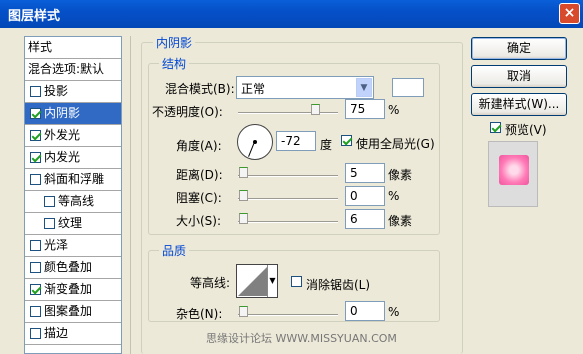 The height and width of the screenshot is (354, 583). Describe the element at coordinates (400, 175) in the screenshot. I see `distance-unit: 像素` at that location.